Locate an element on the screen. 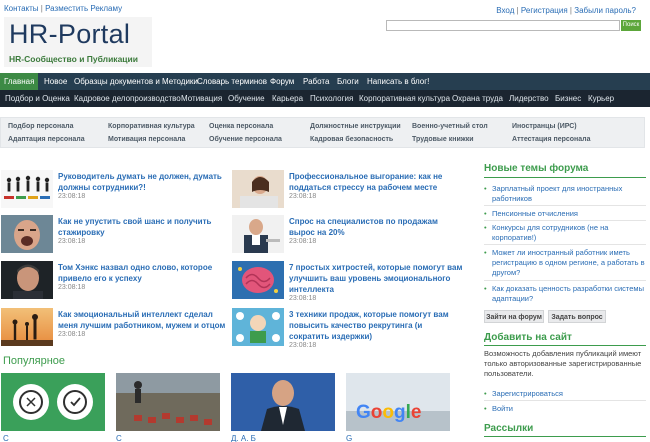 This screenshot has height=442, width=650. subnav-item-training: Обучение is located at coordinates (246, 98).